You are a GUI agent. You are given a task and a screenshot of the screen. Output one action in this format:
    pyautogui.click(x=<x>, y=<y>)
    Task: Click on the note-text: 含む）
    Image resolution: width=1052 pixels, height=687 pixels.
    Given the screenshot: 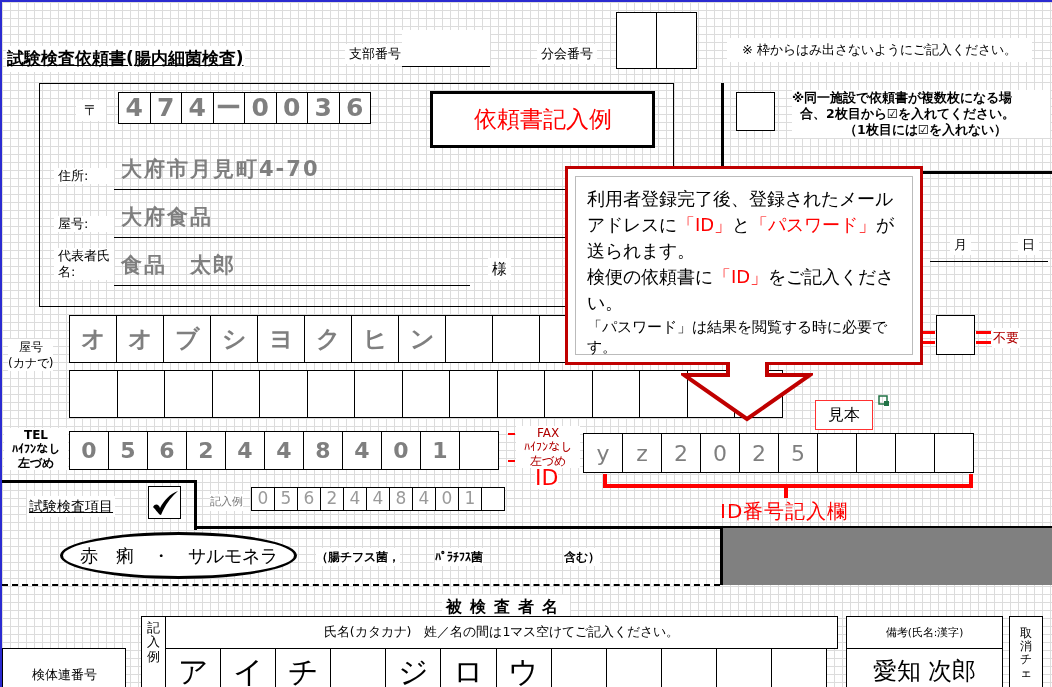 What is the action you would take?
    pyautogui.click(x=582, y=557)
    